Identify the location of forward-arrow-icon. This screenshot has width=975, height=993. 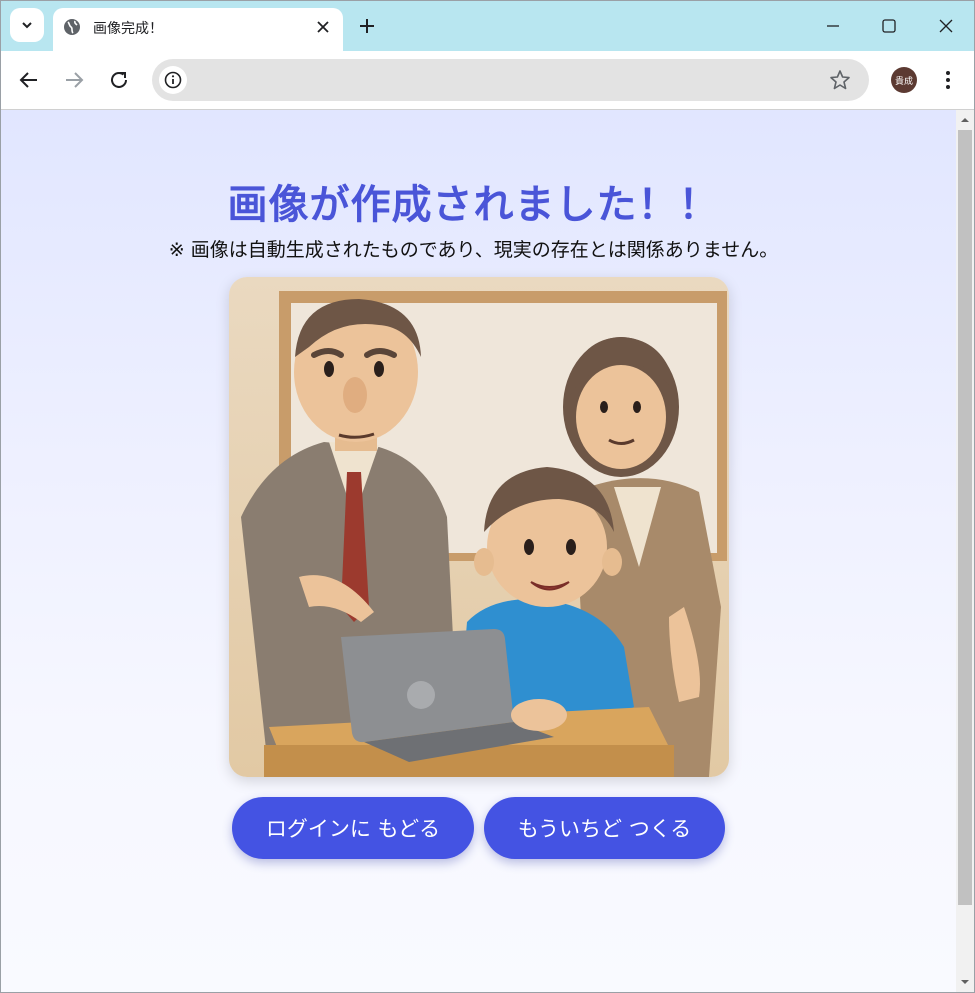
(74, 80).